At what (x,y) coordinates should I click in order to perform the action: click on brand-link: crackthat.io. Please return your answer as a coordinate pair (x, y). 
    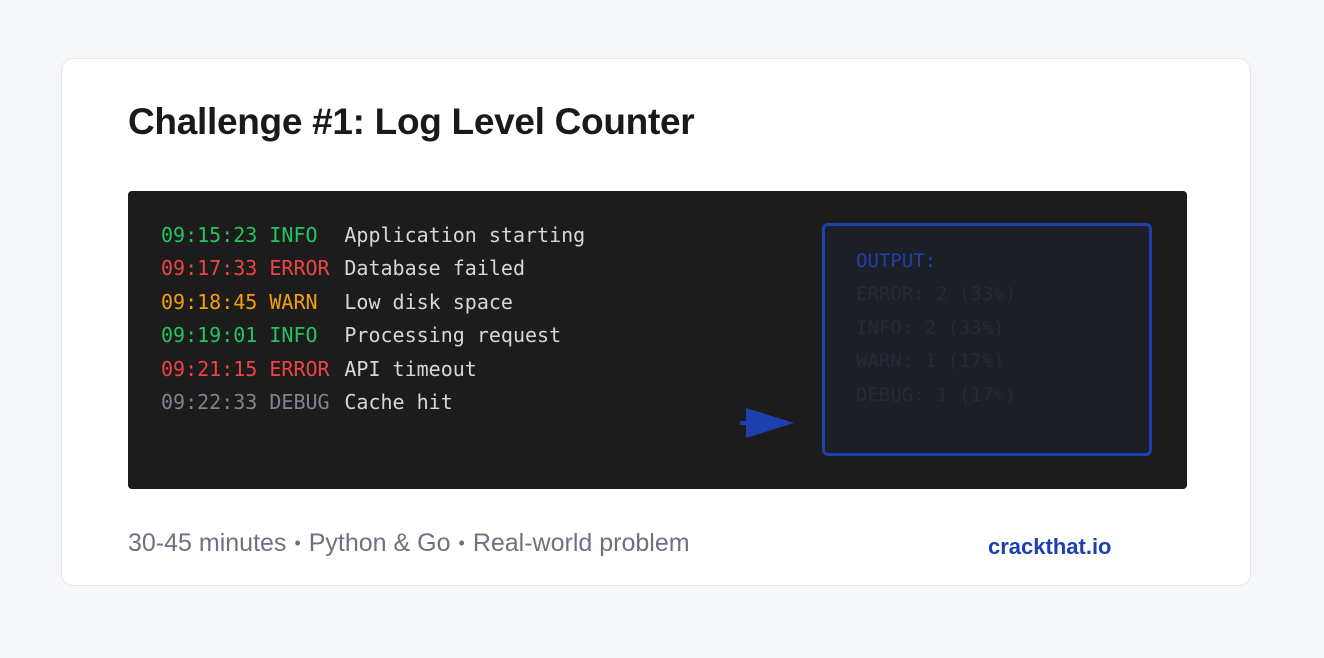
    Looking at the image, I should click on (1050, 547).